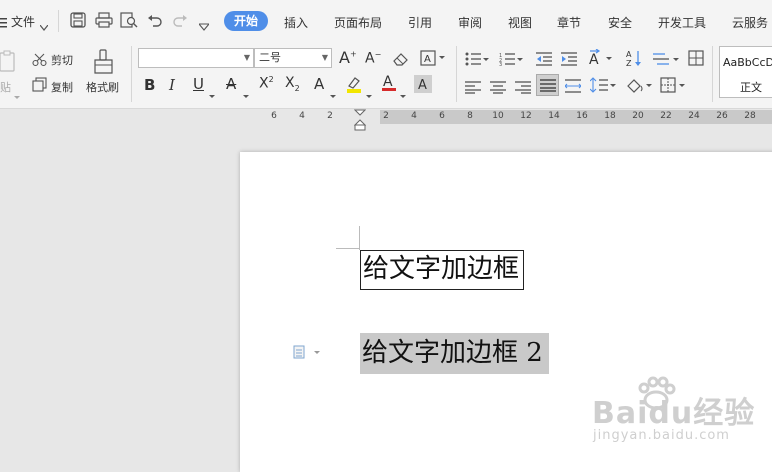 Image resolution: width=772 pixels, height=472 pixels. What do you see at coordinates (296, 22) in the screenshot?
I see `tab-insert: 插入` at bounding box center [296, 22].